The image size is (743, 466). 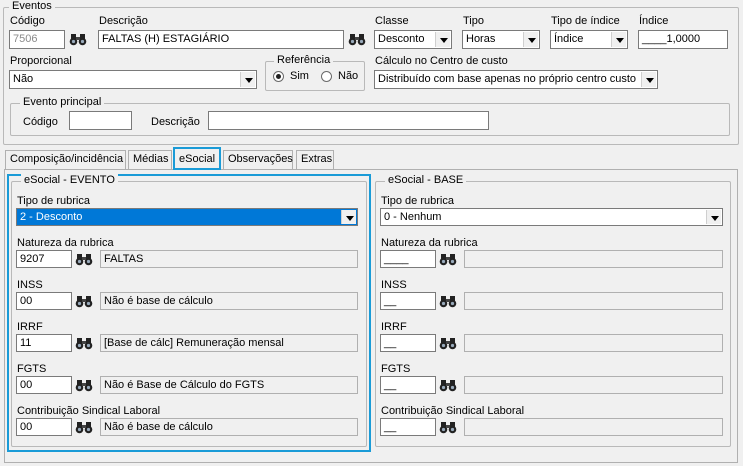 What do you see at coordinates (299, 76) in the screenshot?
I see `ref-sim-label: Sim` at bounding box center [299, 76].